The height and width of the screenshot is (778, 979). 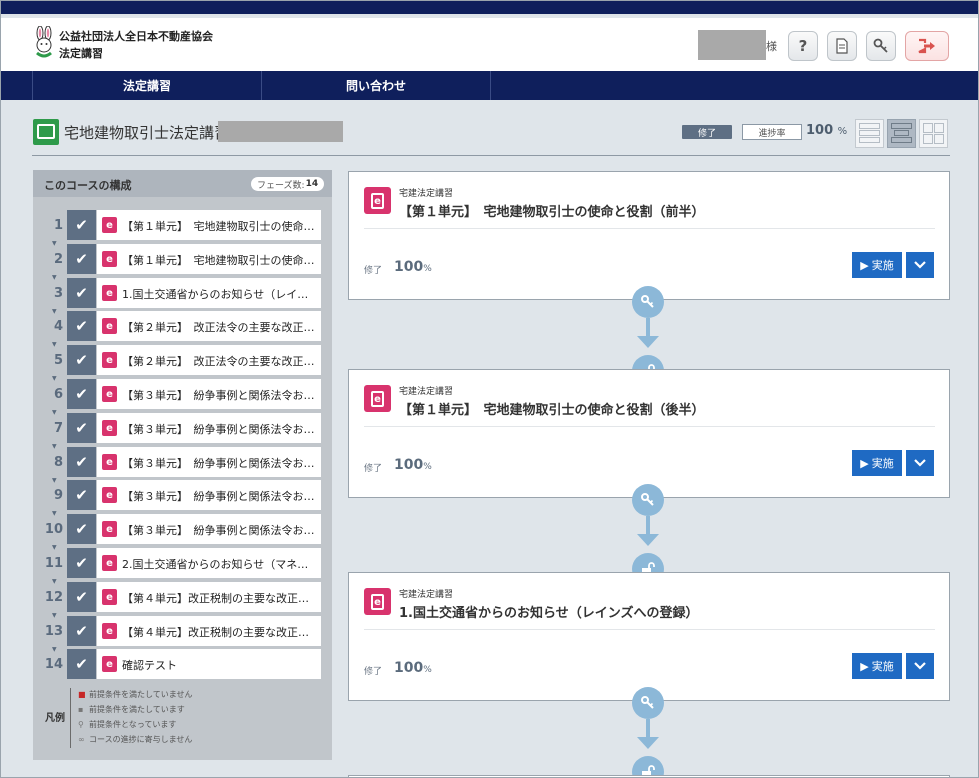 I want to click on course-phase-item: 4 ✔ e 【第２単元】 改正法令の主要な改正… ▼, so click(x=182, y=329).